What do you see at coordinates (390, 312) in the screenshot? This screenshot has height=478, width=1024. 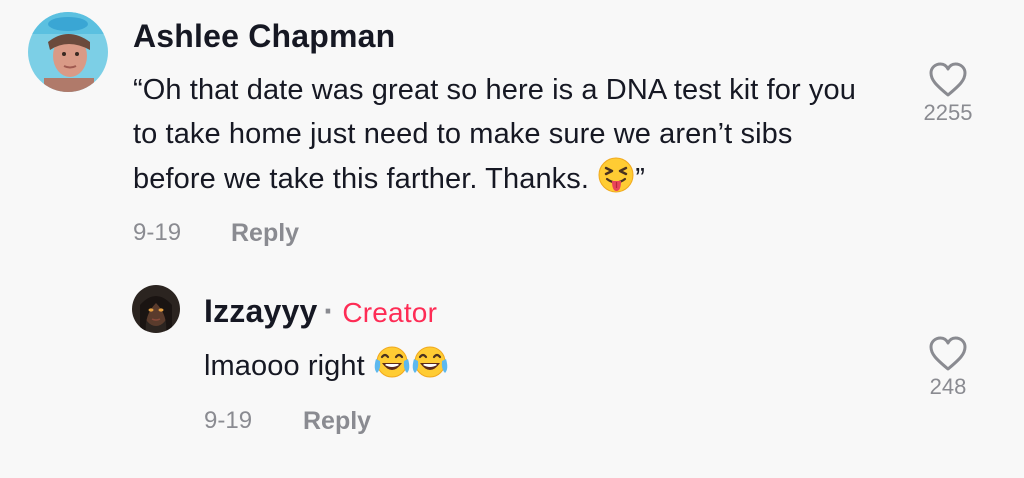 I see `creator-badge: Creator` at bounding box center [390, 312].